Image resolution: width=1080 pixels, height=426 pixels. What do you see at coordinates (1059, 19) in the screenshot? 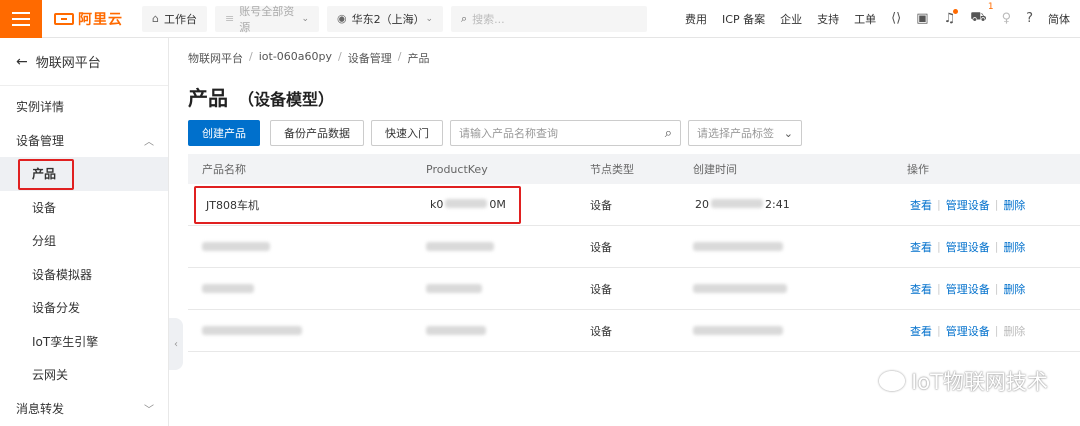
I see `language-switch: 简体` at bounding box center [1059, 19].